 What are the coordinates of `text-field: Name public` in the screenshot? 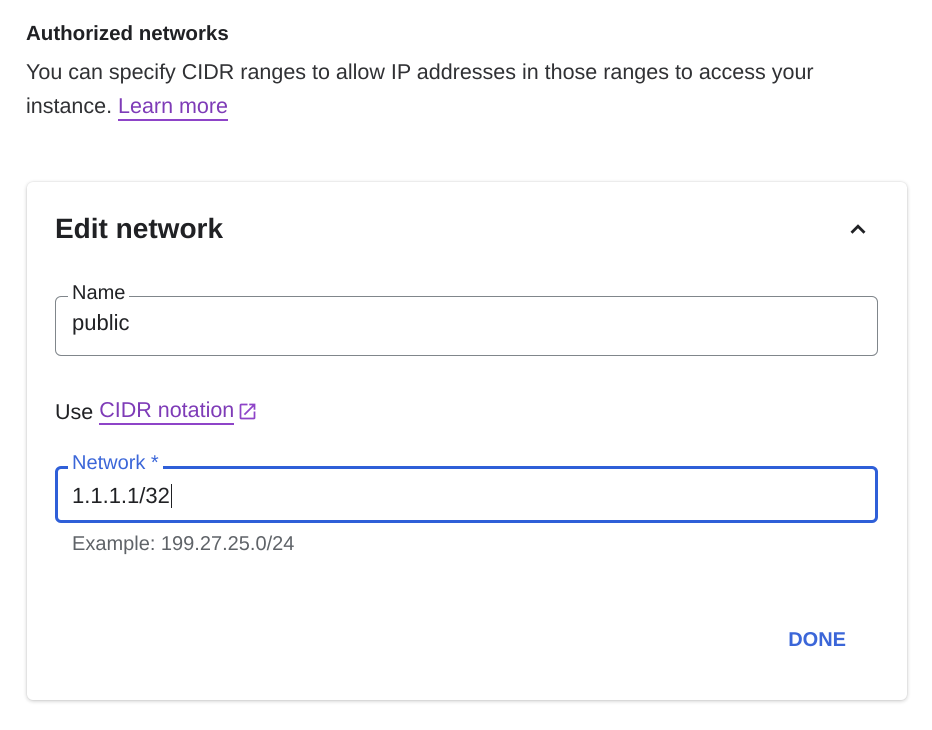 It's located at (466, 319).